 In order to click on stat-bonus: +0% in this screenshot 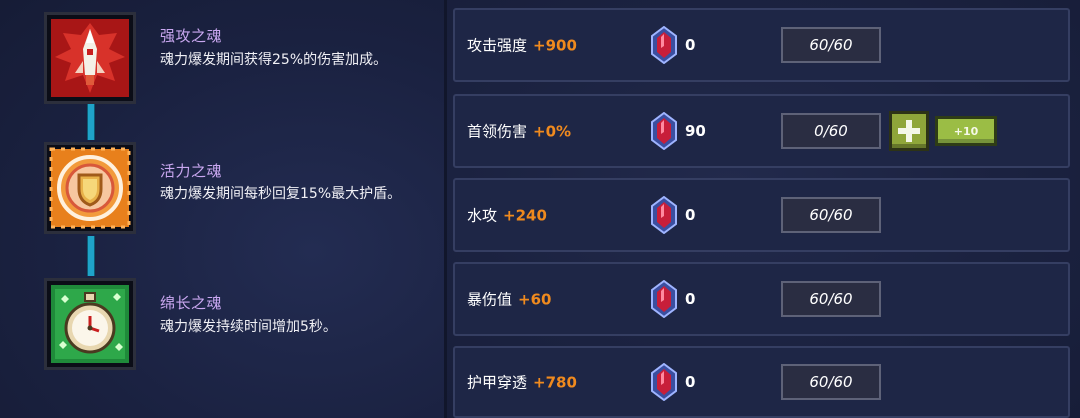, I will do `click(552, 131)`.